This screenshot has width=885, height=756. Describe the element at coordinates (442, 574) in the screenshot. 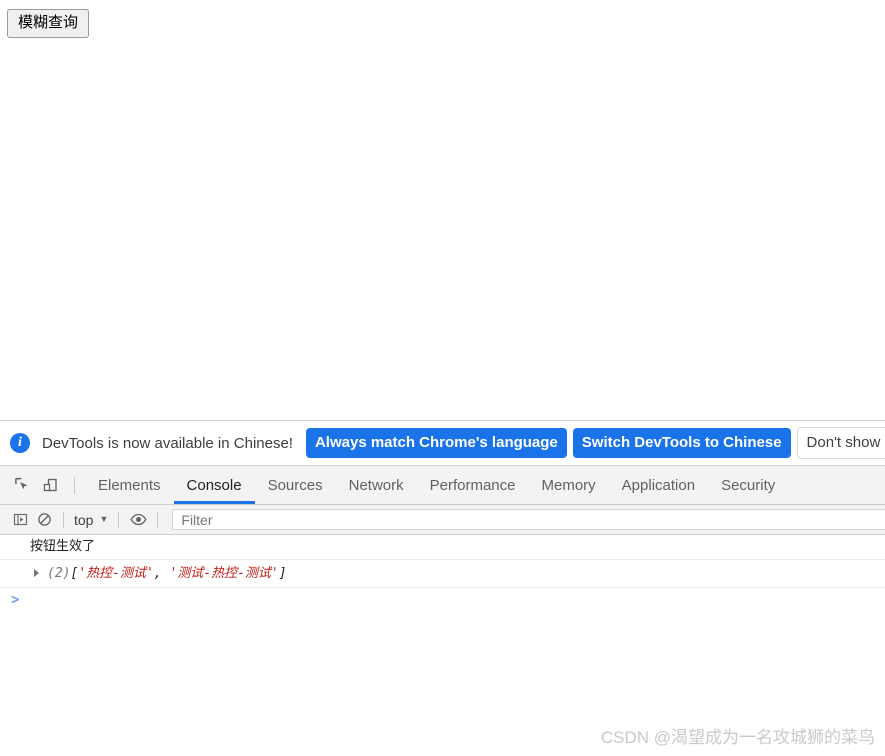

I see `console-message-array: (2)['热控-测试', '测试-热控-测试']` at that location.